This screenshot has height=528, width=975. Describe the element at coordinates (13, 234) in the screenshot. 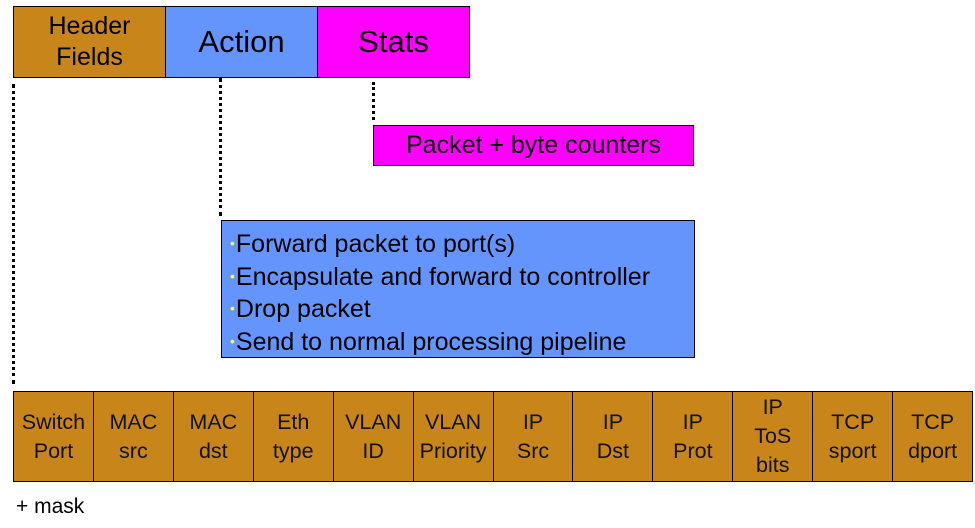

I see `header-fields-connector` at that location.